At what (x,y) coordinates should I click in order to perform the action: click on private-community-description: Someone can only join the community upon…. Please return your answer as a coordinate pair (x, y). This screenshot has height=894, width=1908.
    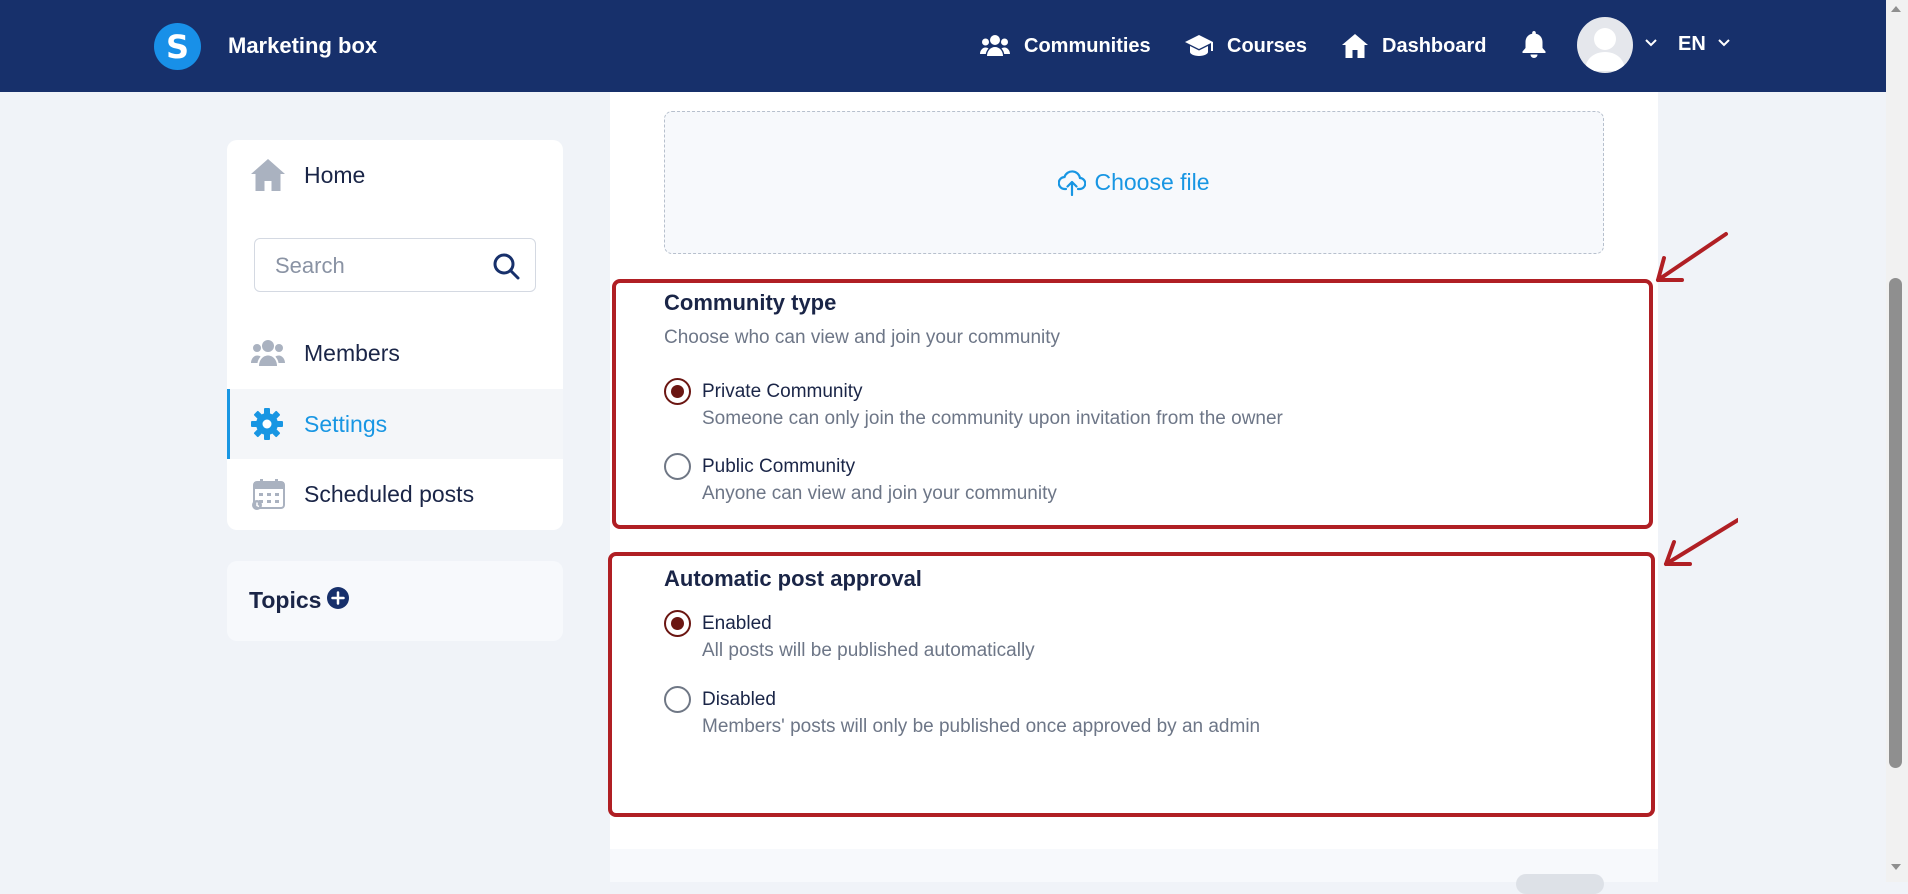
    Looking at the image, I should click on (992, 418).